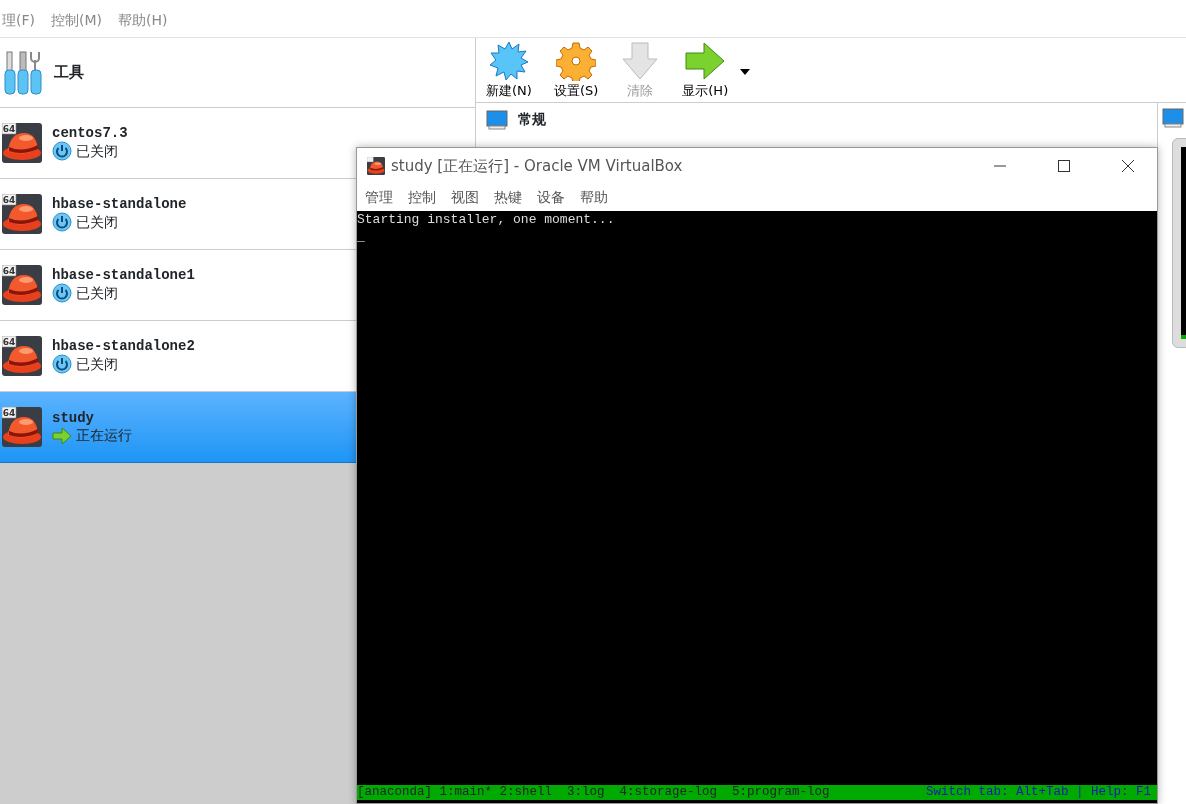  Describe the element at coordinates (1128, 166) in the screenshot. I see `close-icon` at that location.